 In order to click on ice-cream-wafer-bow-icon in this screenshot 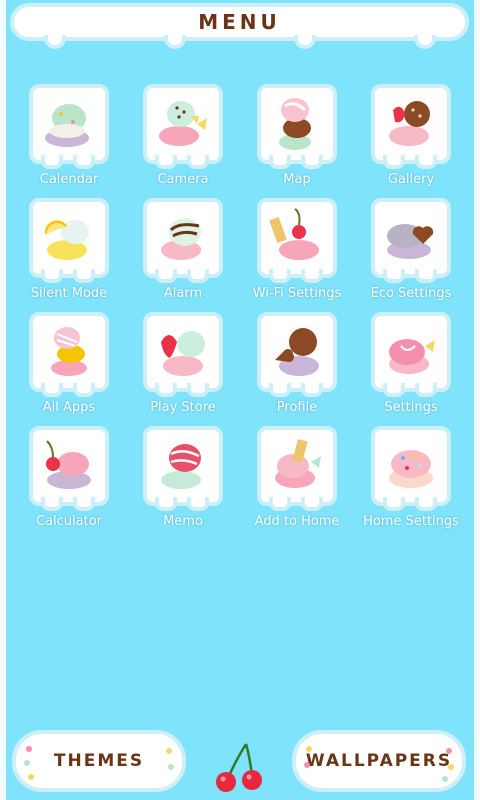, I will do `click(298, 463)`.